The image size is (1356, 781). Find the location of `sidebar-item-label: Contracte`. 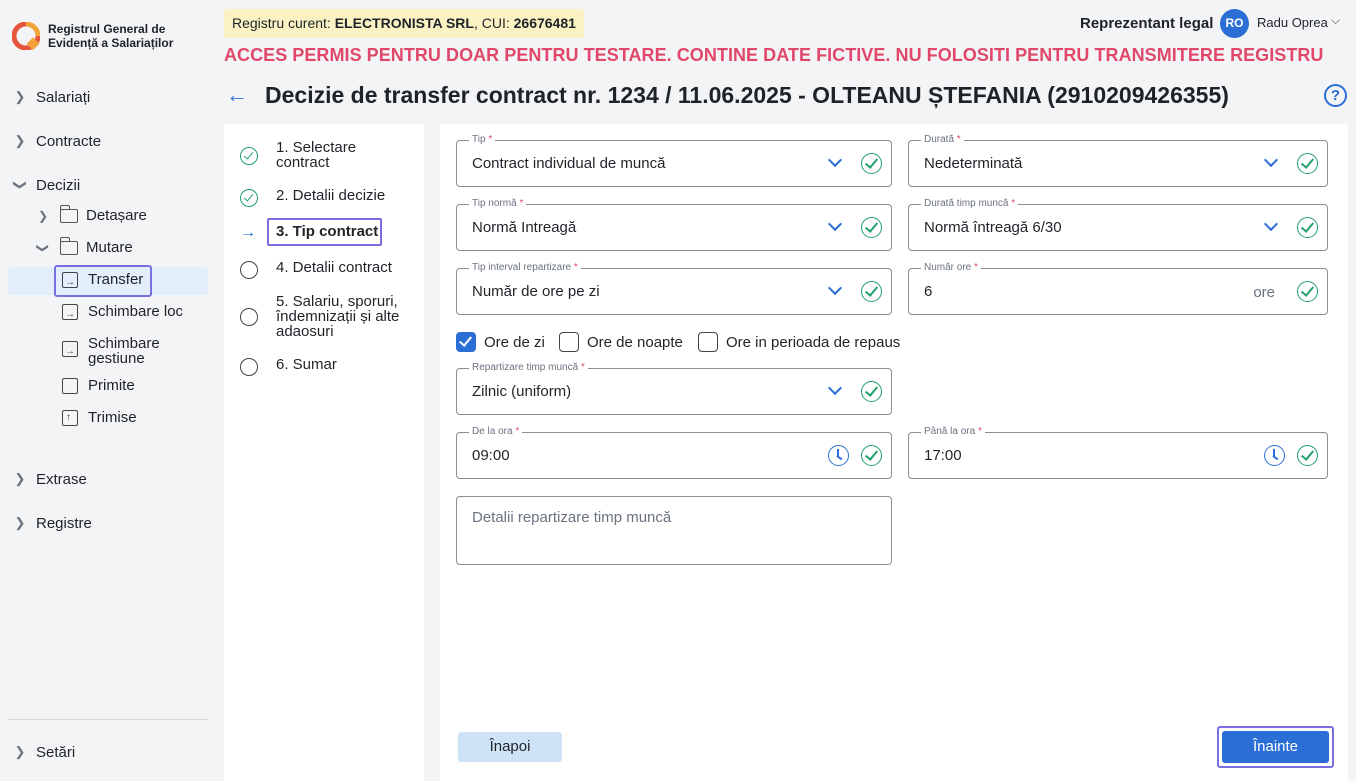

sidebar-item-label: Contracte is located at coordinates (69, 141).